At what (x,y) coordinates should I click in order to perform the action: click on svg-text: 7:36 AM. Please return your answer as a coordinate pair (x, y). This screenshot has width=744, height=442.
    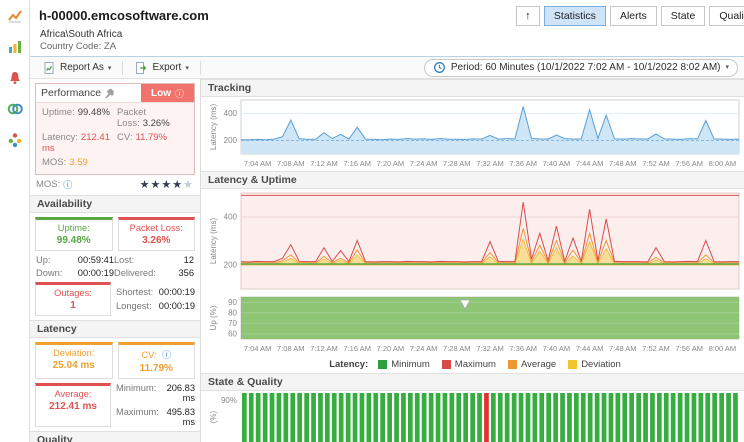
    Looking at the image, I should click on (523, 163).